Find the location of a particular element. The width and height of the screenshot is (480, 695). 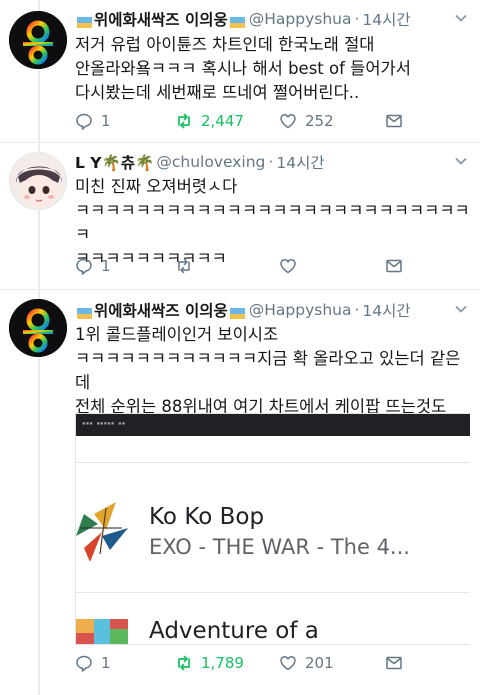

retweet-button: 1,789 is located at coordinates (227, 663).